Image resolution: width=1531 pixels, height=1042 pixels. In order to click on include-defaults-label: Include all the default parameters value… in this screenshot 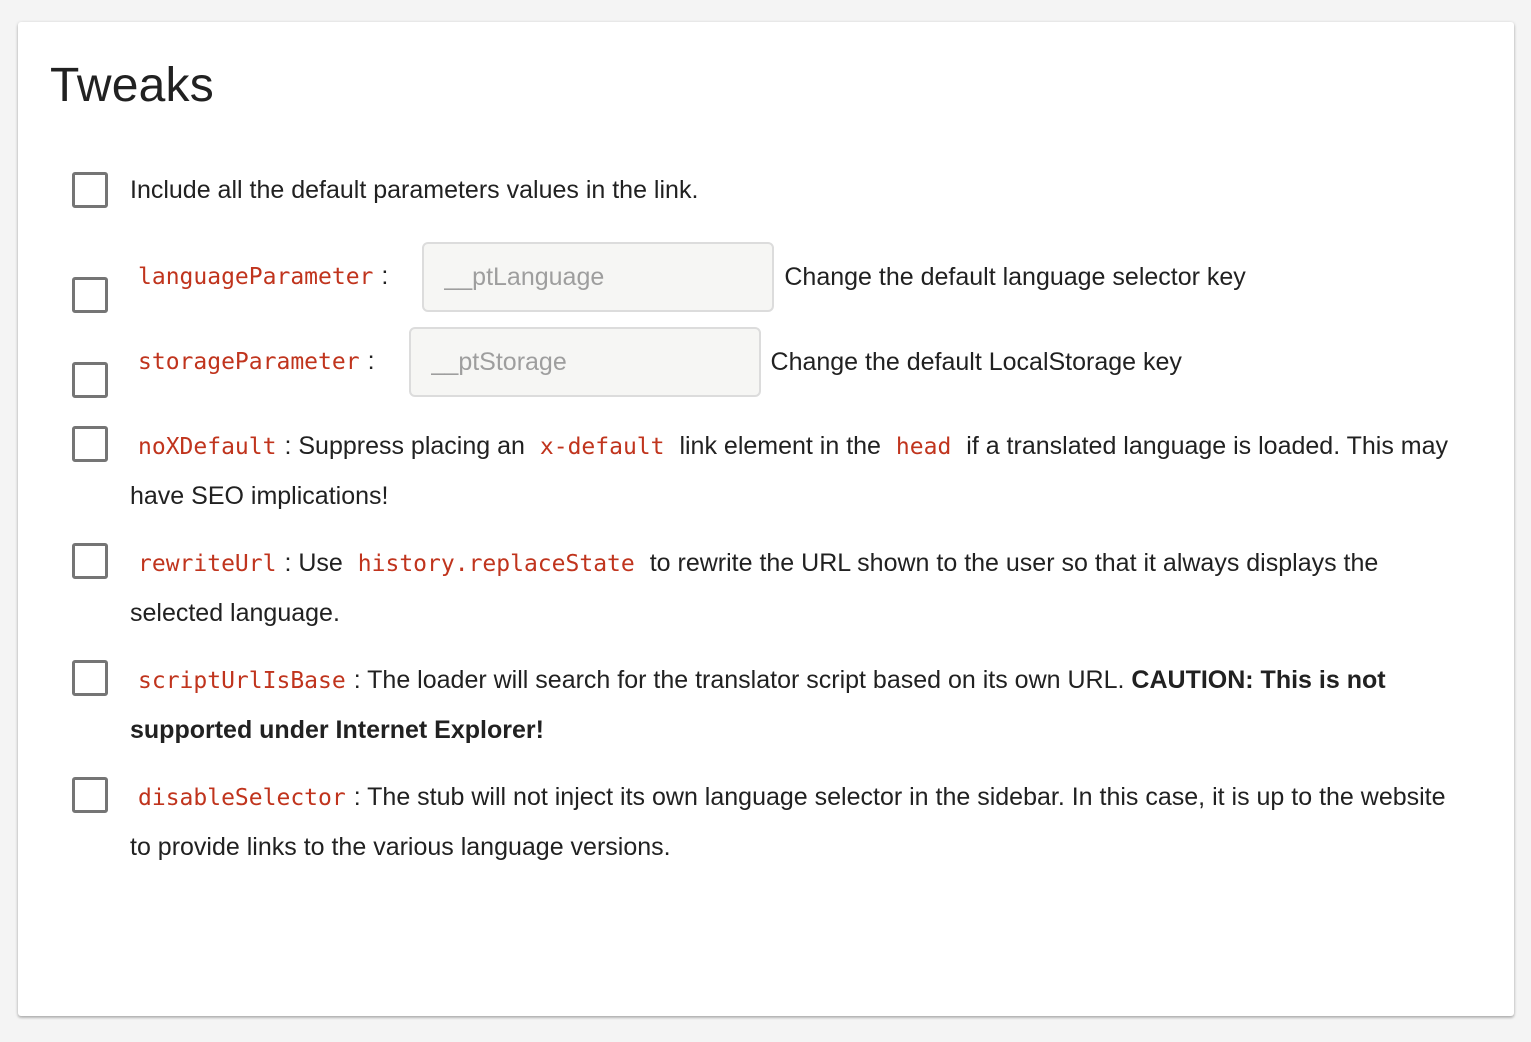, I will do `click(414, 190)`.